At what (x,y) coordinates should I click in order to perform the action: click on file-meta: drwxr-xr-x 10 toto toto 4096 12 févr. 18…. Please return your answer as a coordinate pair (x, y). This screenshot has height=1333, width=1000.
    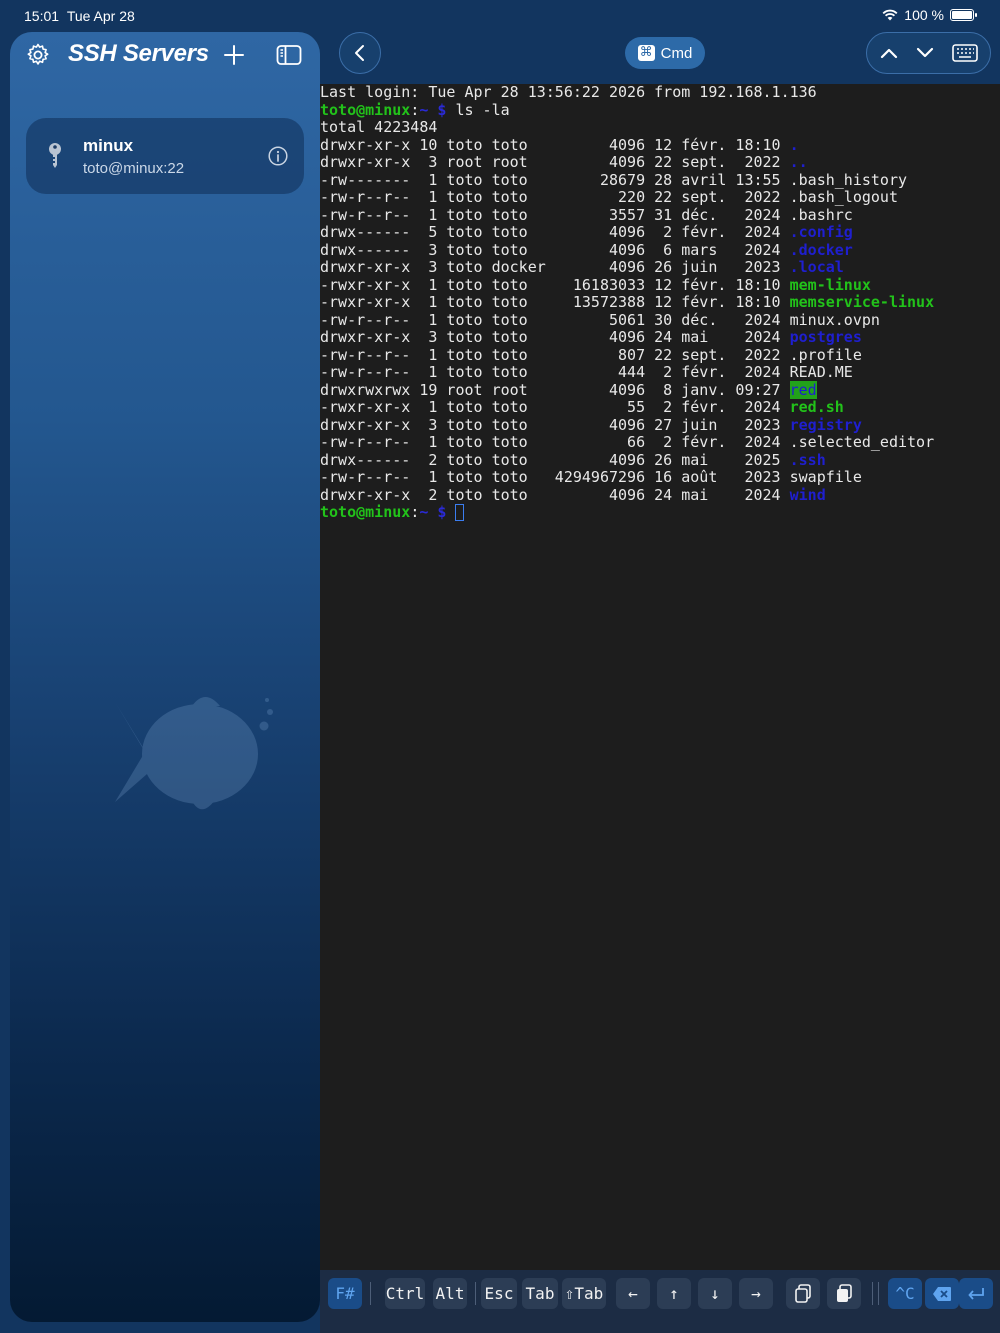
    Looking at the image, I should click on (555, 144).